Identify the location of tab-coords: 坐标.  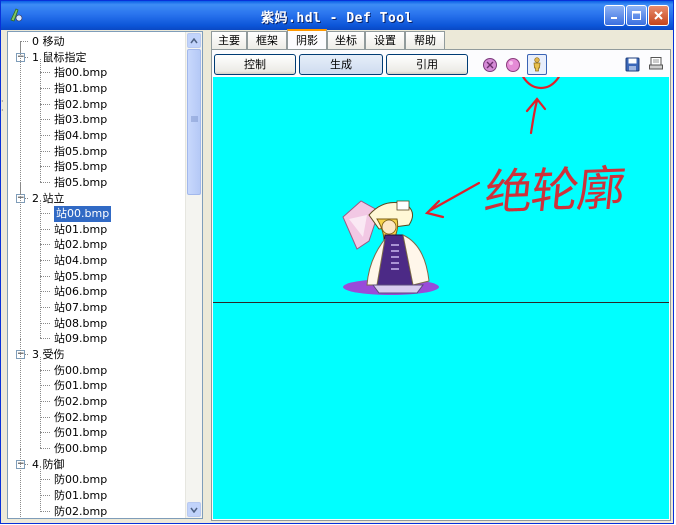
(346, 40).